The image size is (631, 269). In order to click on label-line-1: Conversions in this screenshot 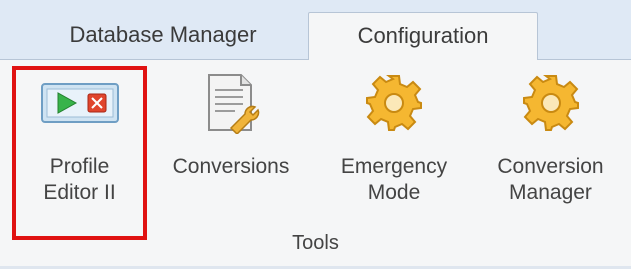, I will do `click(231, 166)`.